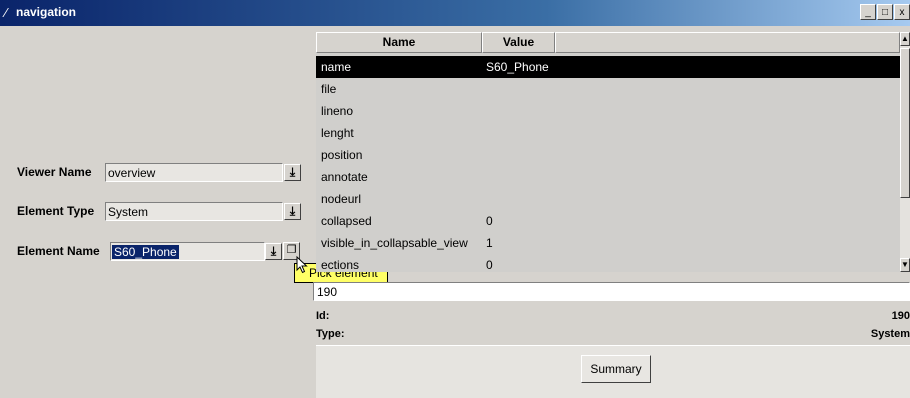 The width and height of the screenshot is (910, 398). I want to click on row-name-cell: annotate, so click(344, 177).